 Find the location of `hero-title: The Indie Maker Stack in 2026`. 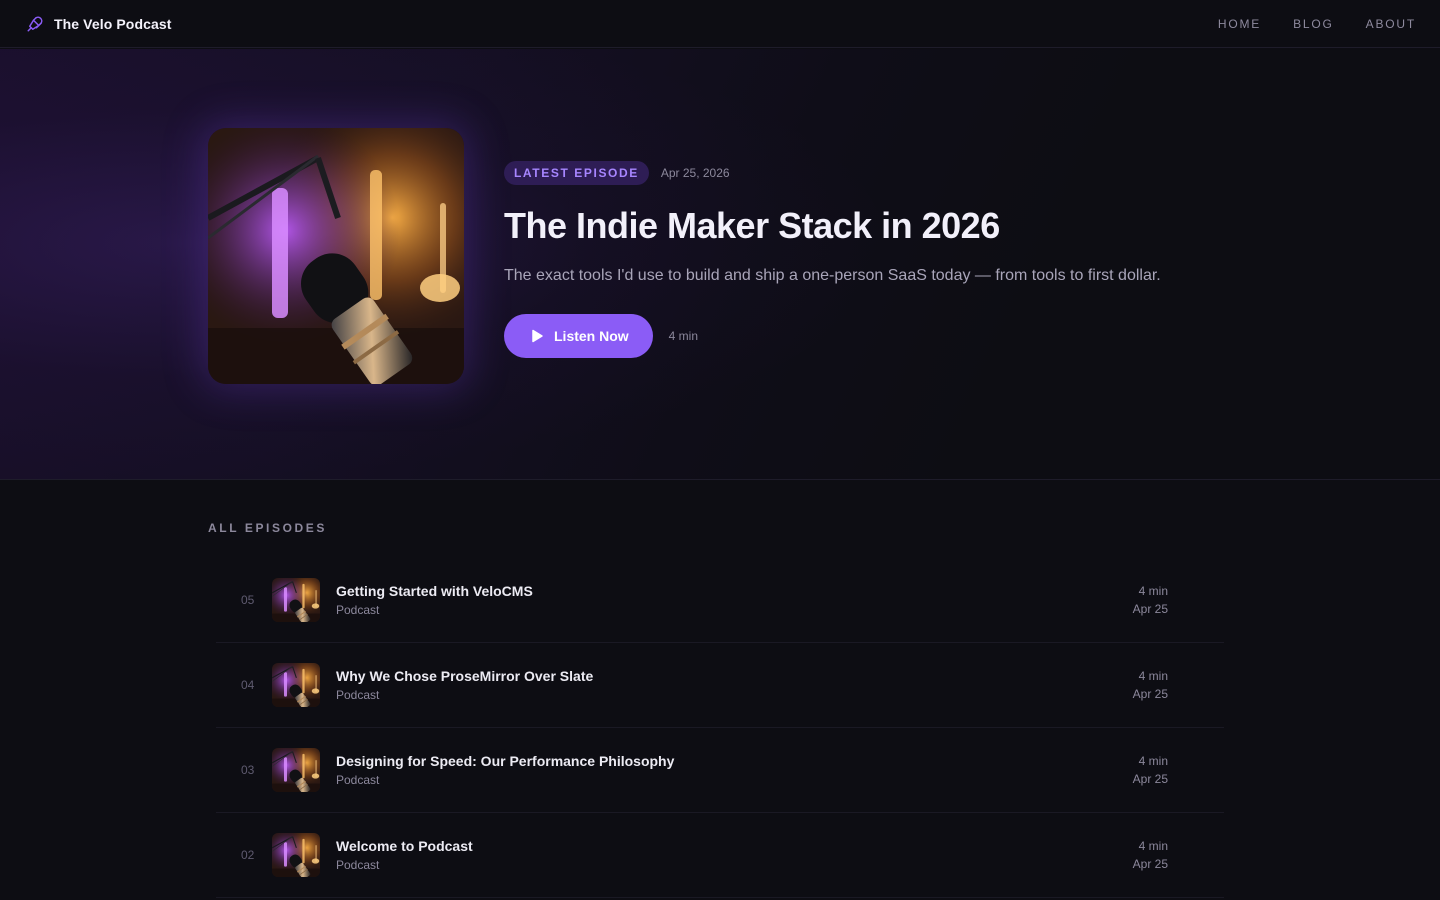

hero-title: The Indie Maker Stack in 2026 is located at coordinates (904, 226).